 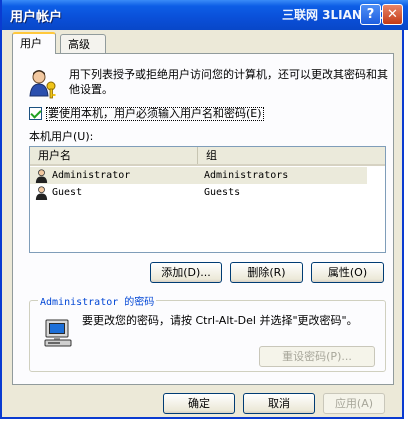 I want to click on computer-icon, so click(x=58, y=333).